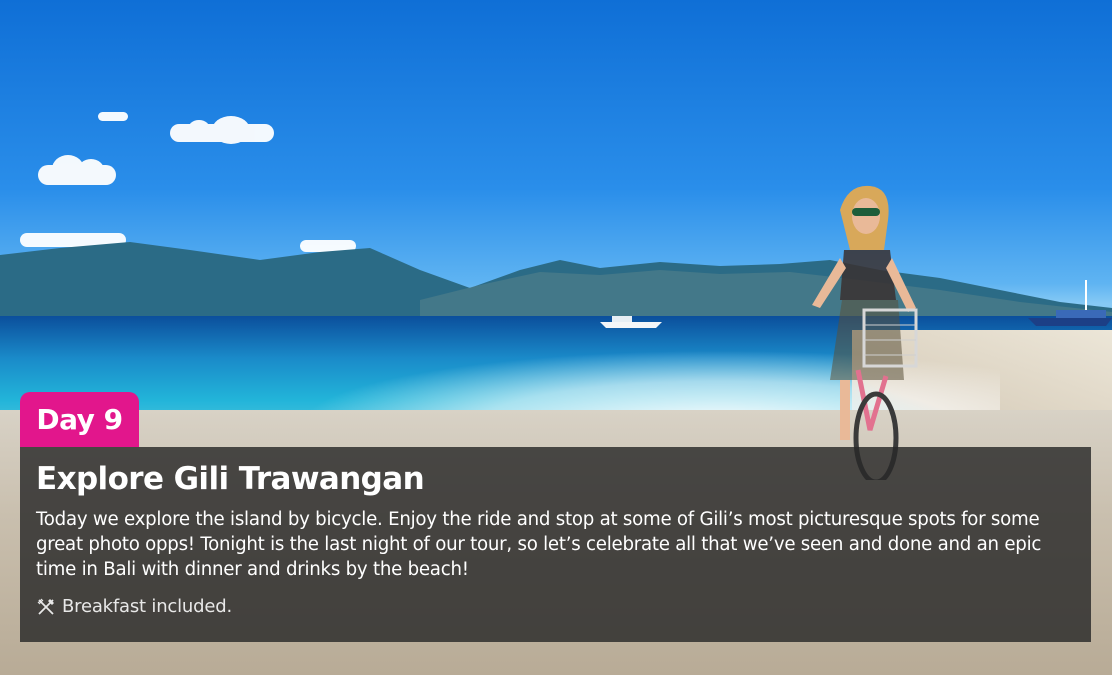  What do you see at coordinates (79, 419) in the screenshot?
I see `day-badge: Day 9` at bounding box center [79, 419].